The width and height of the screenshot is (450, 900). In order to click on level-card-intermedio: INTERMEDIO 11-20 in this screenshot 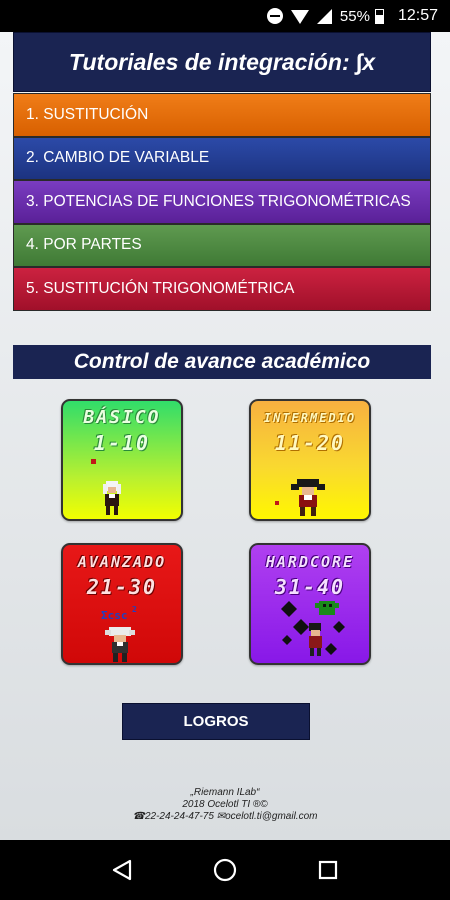, I will do `click(310, 460)`.